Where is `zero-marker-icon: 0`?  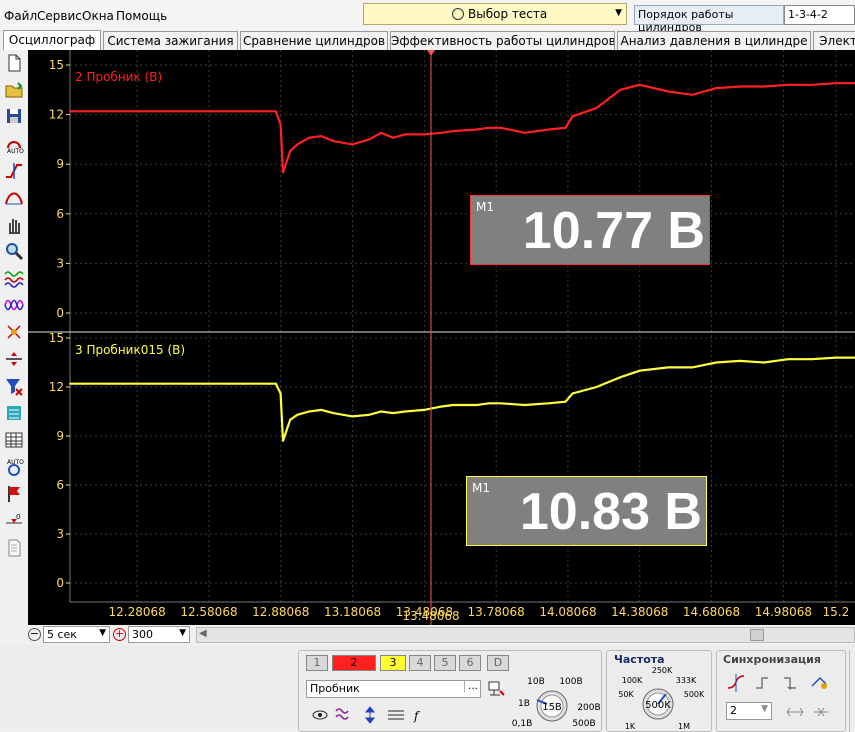 zero-marker-icon: 0 is located at coordinates (14, 521).